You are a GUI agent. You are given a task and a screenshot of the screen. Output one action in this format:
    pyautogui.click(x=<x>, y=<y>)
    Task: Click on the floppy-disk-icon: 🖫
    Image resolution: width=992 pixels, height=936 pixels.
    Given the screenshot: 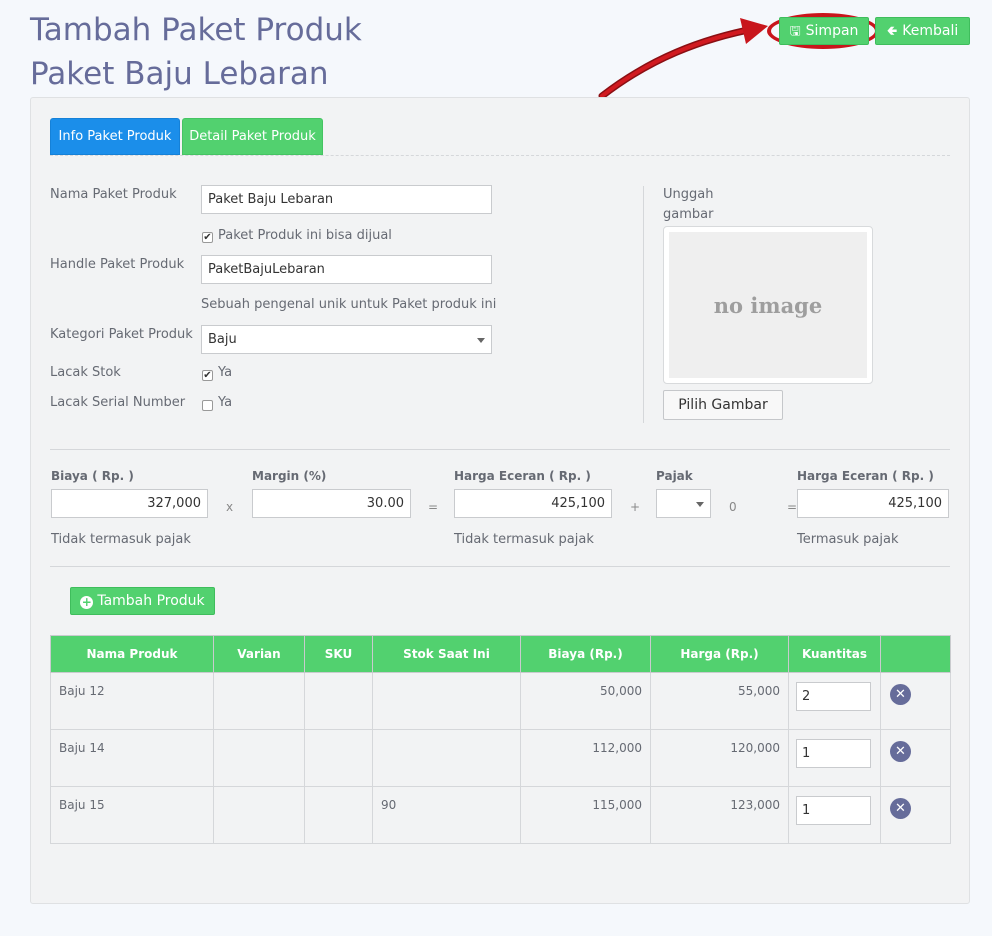 What is the action you would take?
    pyautogui.click(x=795, y=31)
    